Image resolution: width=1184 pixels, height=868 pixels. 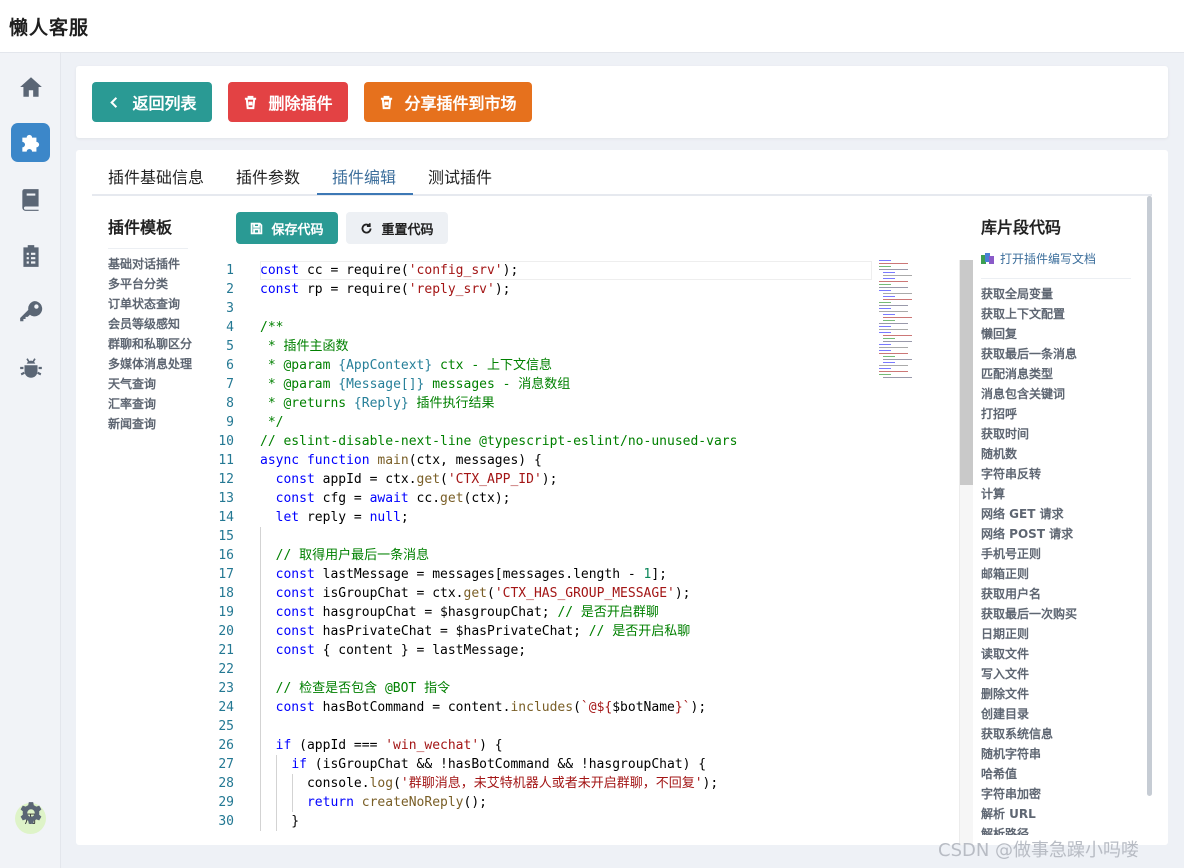 I want to click on library-snippet-item: 获取用户名, so click(x=1056, y=594).